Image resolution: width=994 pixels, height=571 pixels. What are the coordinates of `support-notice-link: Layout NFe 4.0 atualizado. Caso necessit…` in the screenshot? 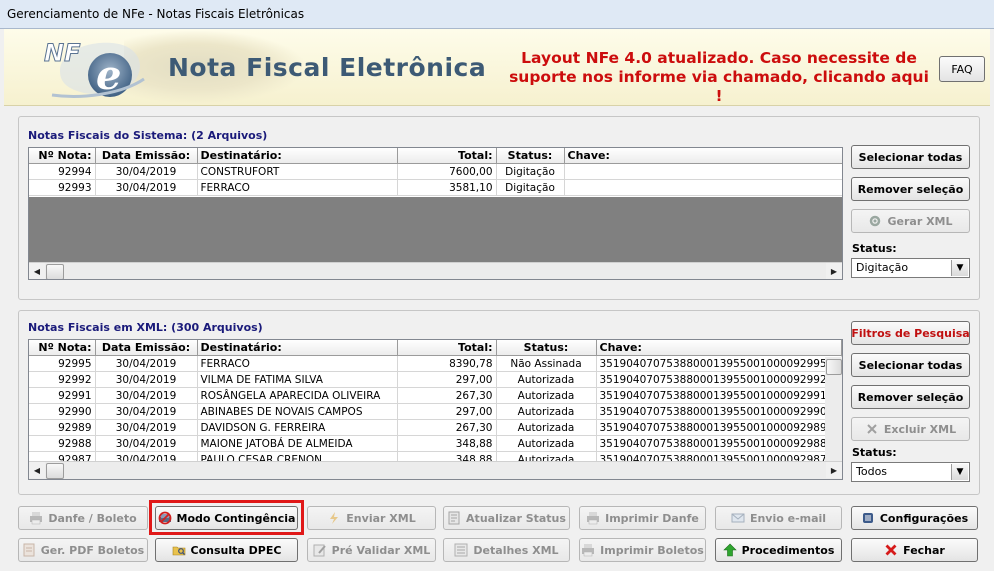 It's located at (719, 77).